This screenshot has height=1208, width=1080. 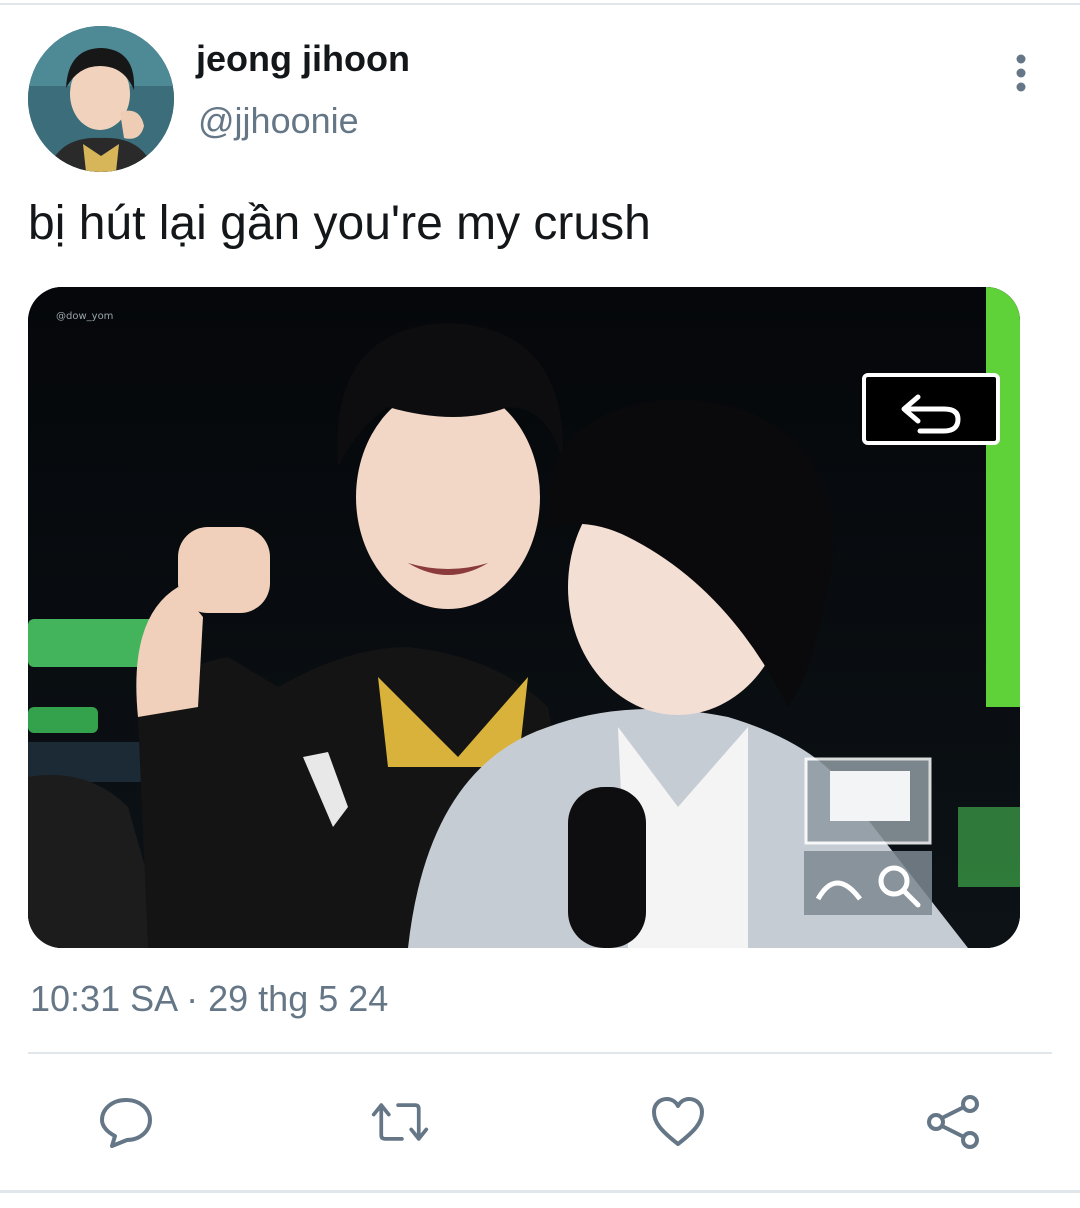 I want to click on avatar, so click(x=101, y=99).